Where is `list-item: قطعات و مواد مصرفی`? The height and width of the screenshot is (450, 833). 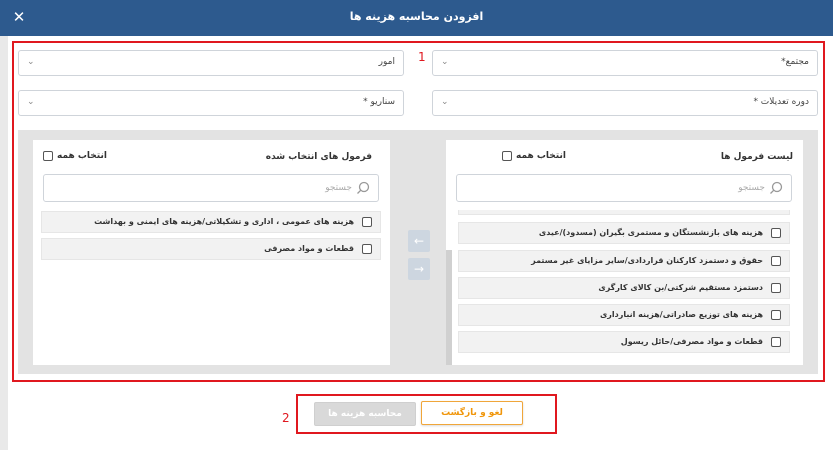
list-item: قطعات و مواد مصرفی is located at coordinates (211, 249).